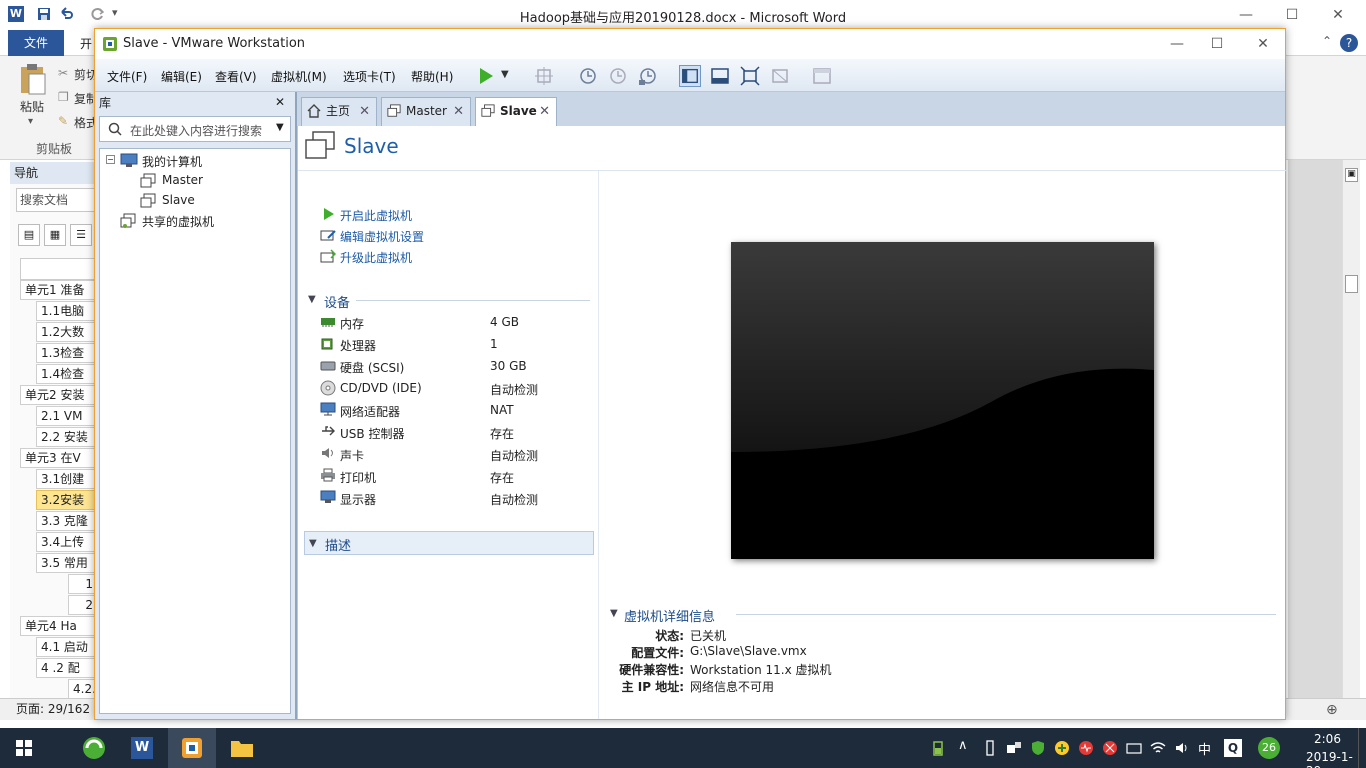 This screenshot has height=768, width=1366. What do you see at coordinates (1177, 44) in the screenshot?
I see `vmware-minimize-button: —` at bounding box center [1177, 44].